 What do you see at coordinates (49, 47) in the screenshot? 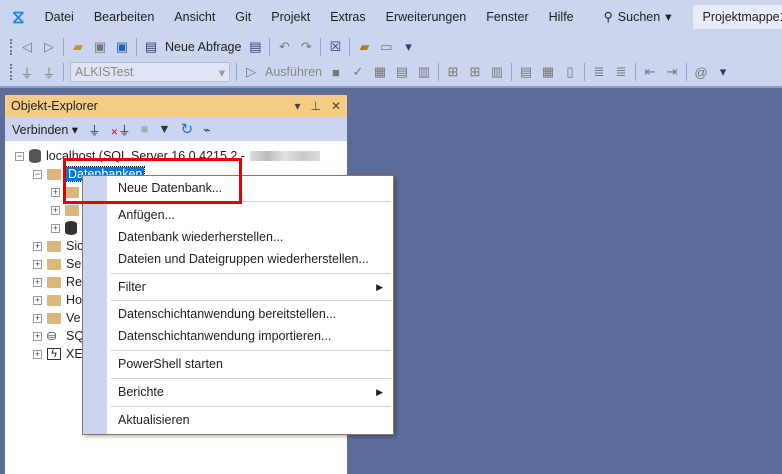
I see `forward-icon: ▷` at bounding box center [49, 47].